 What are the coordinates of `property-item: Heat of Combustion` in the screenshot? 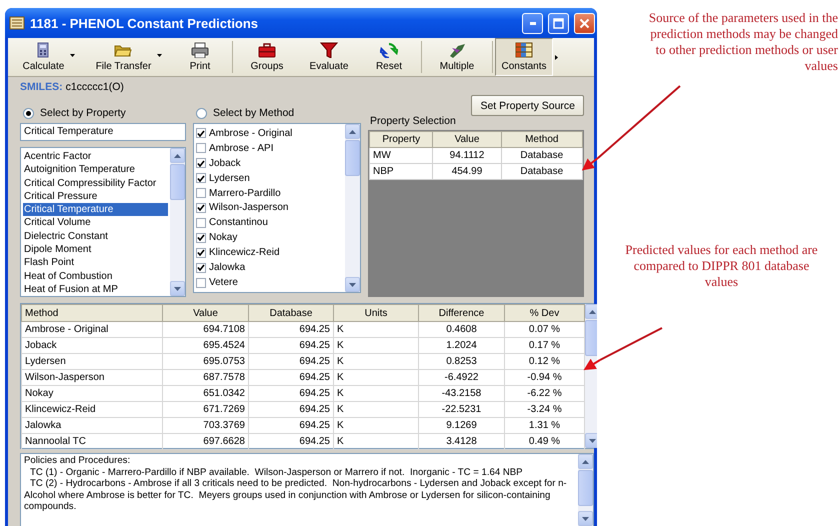 It's located at (95, 276).